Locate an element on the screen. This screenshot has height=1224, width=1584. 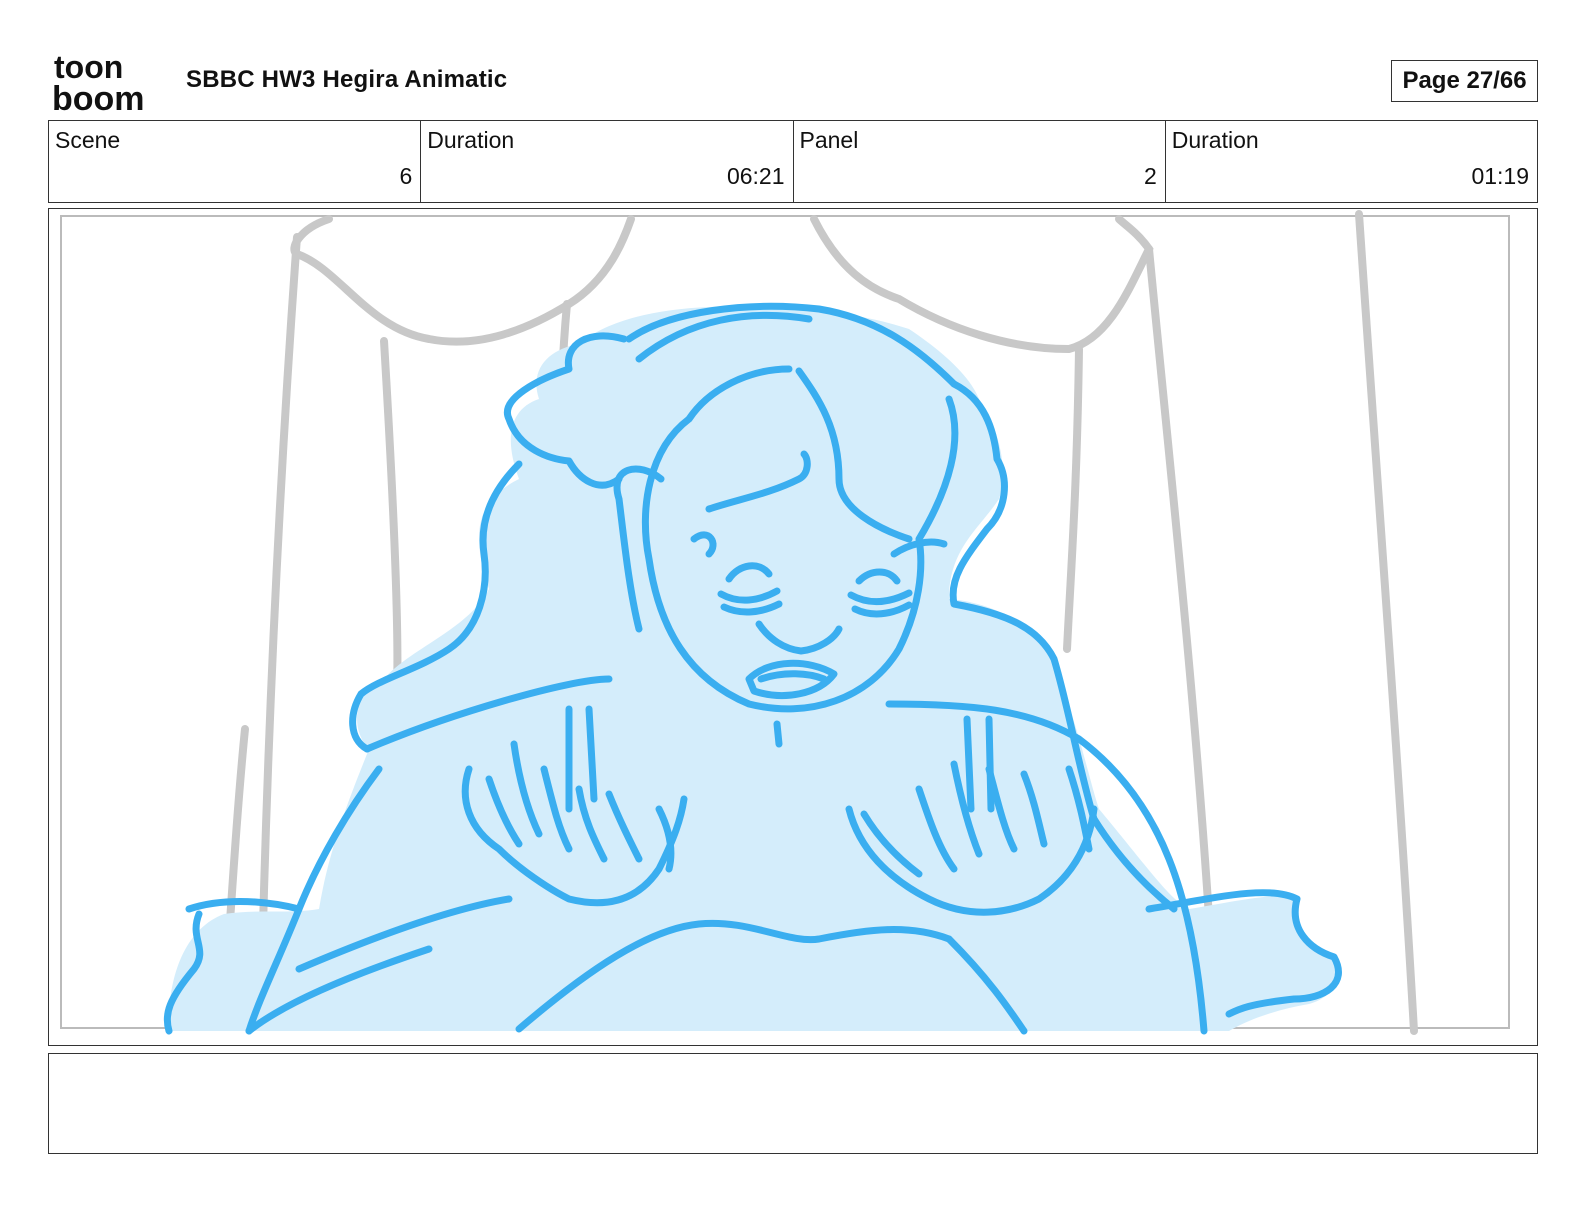
scene-duration-value: 06:21 is located at coordinates (755, 176).